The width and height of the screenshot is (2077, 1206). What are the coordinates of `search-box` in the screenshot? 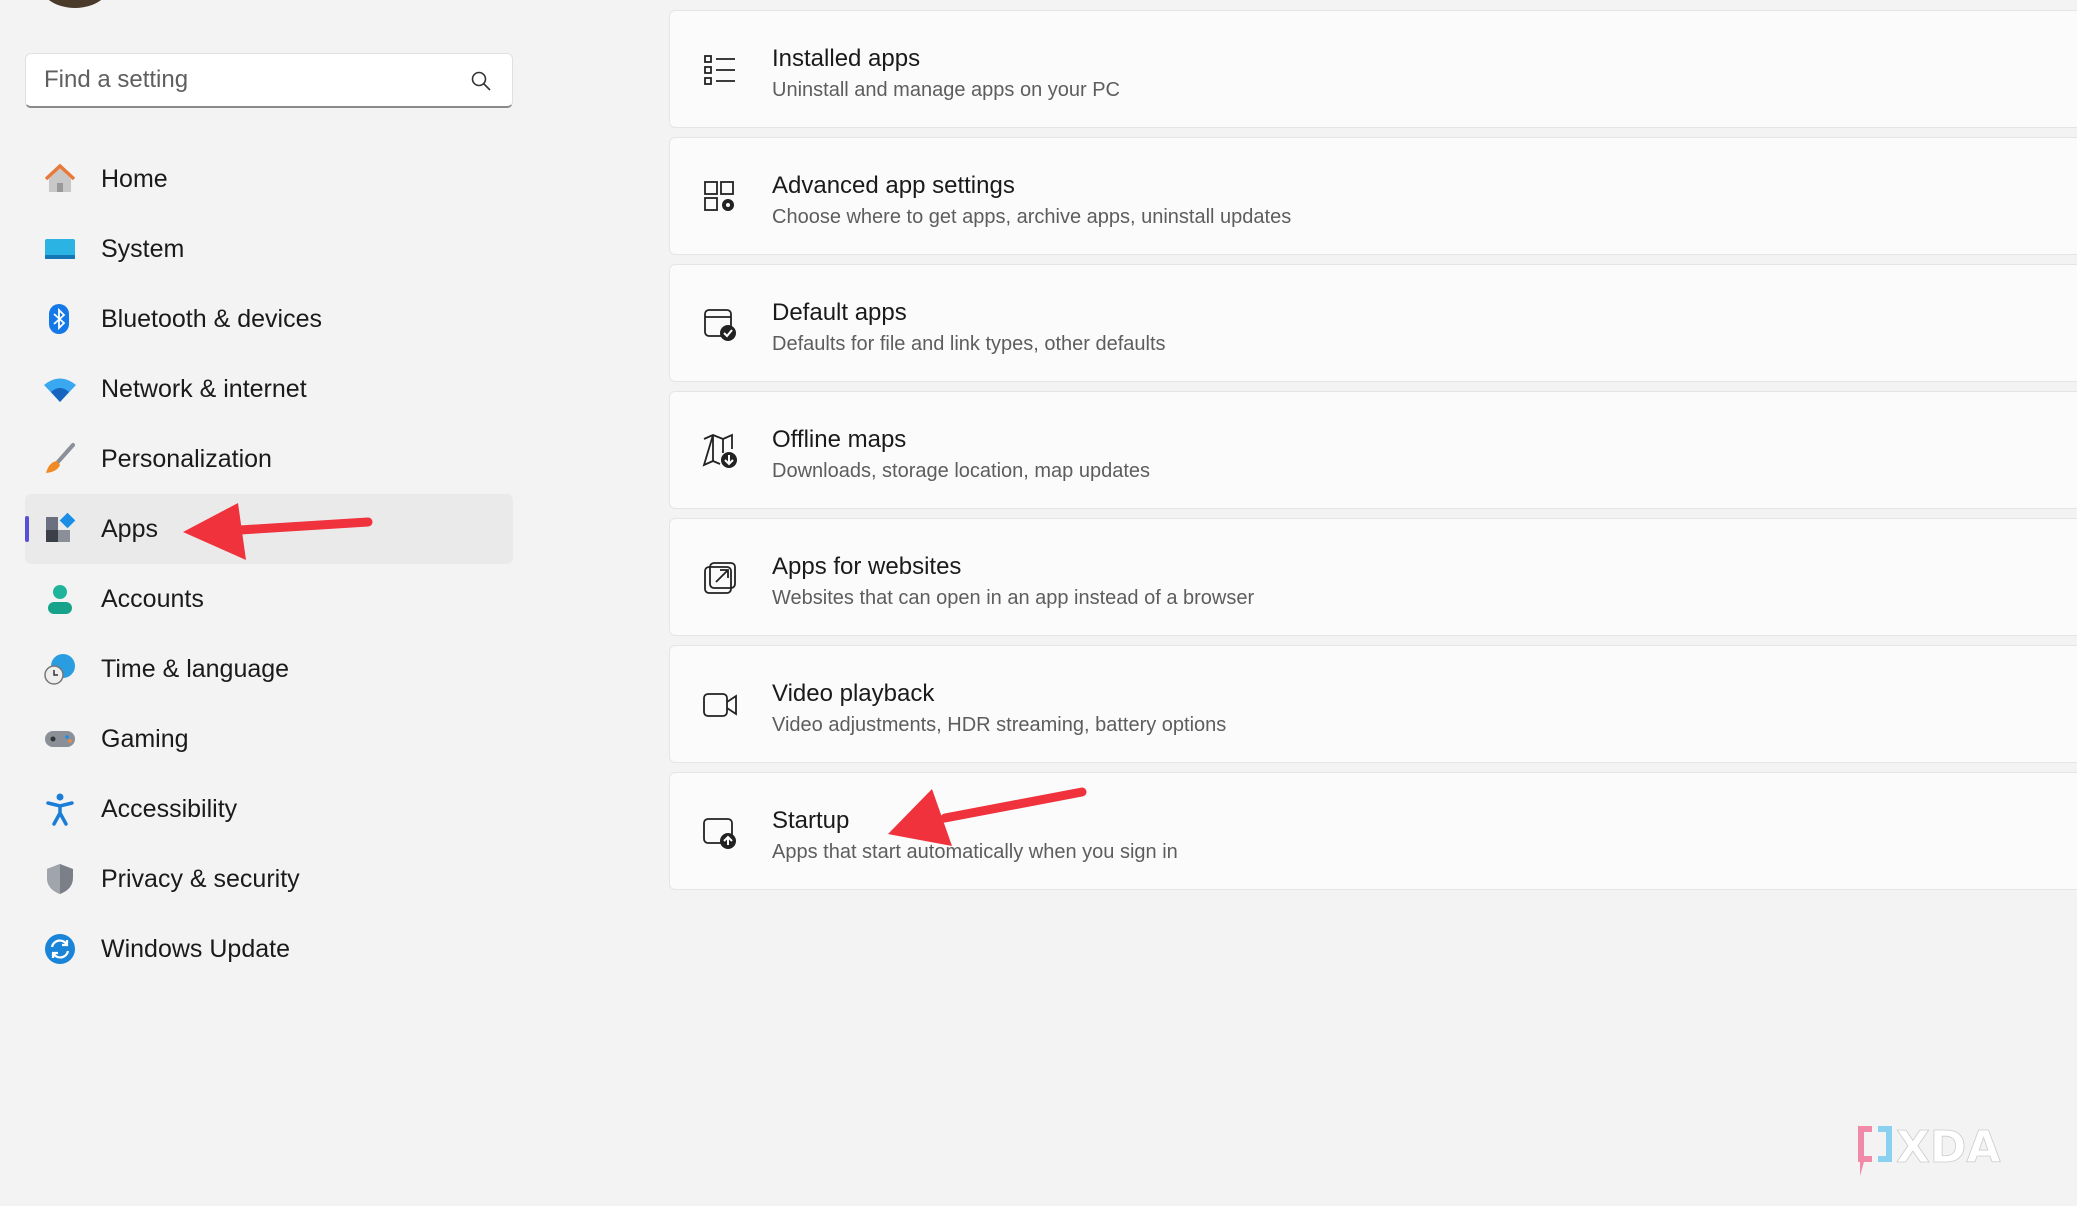 It's located at (269, 80).